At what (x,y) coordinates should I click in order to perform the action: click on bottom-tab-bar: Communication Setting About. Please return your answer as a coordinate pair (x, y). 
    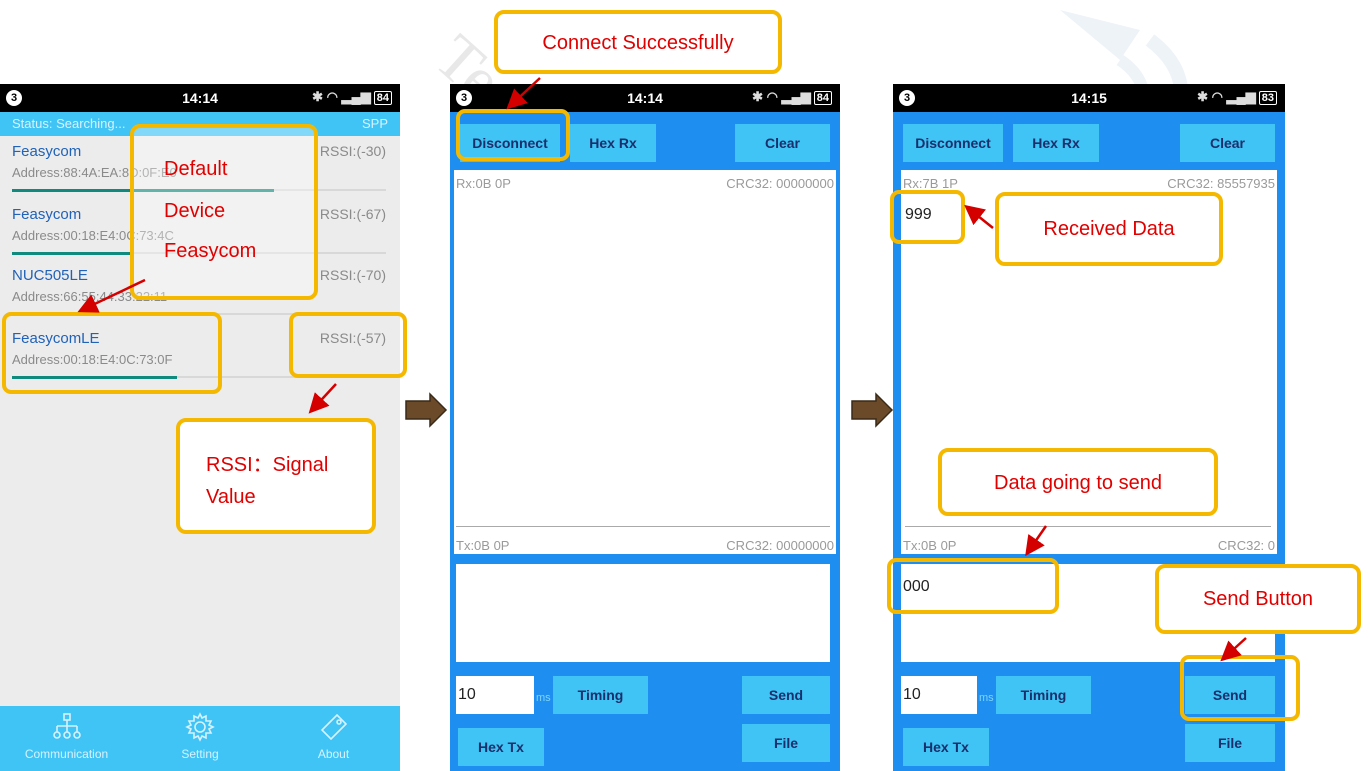
    Looking at the image, I should click on (200, 738).